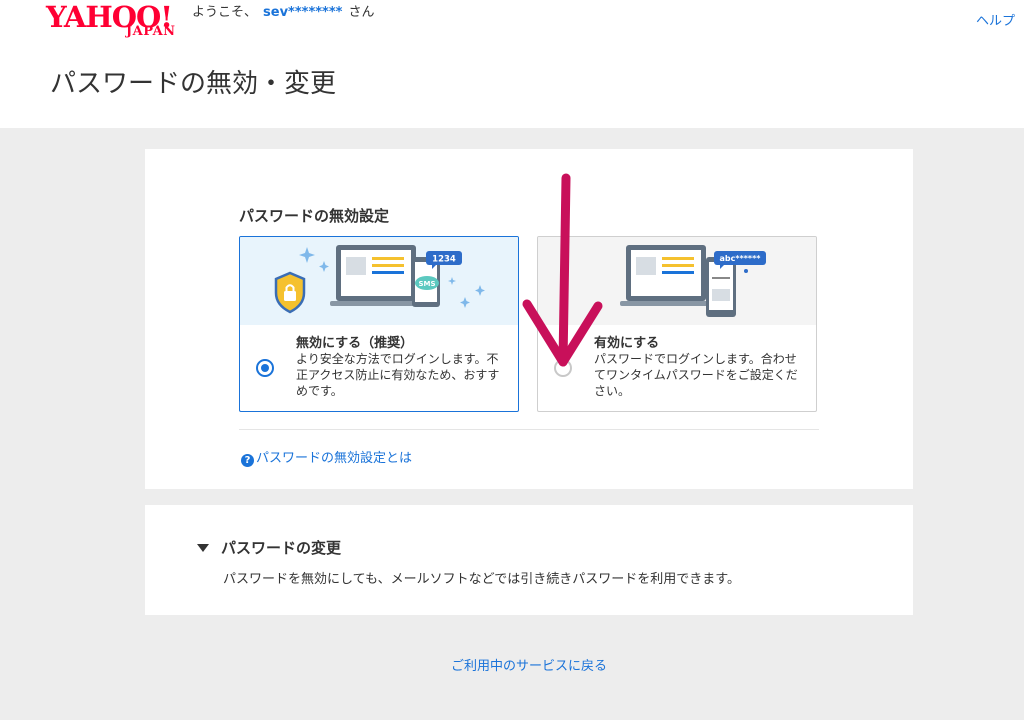 The height and width of the screenshot is (720, 1024). I want to click on page-title: パスワードの無効・変更, so click(193, 84).